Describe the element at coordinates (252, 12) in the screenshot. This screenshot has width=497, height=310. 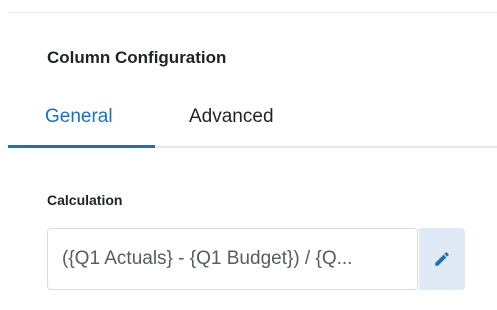
I see `top-divider` at that location.